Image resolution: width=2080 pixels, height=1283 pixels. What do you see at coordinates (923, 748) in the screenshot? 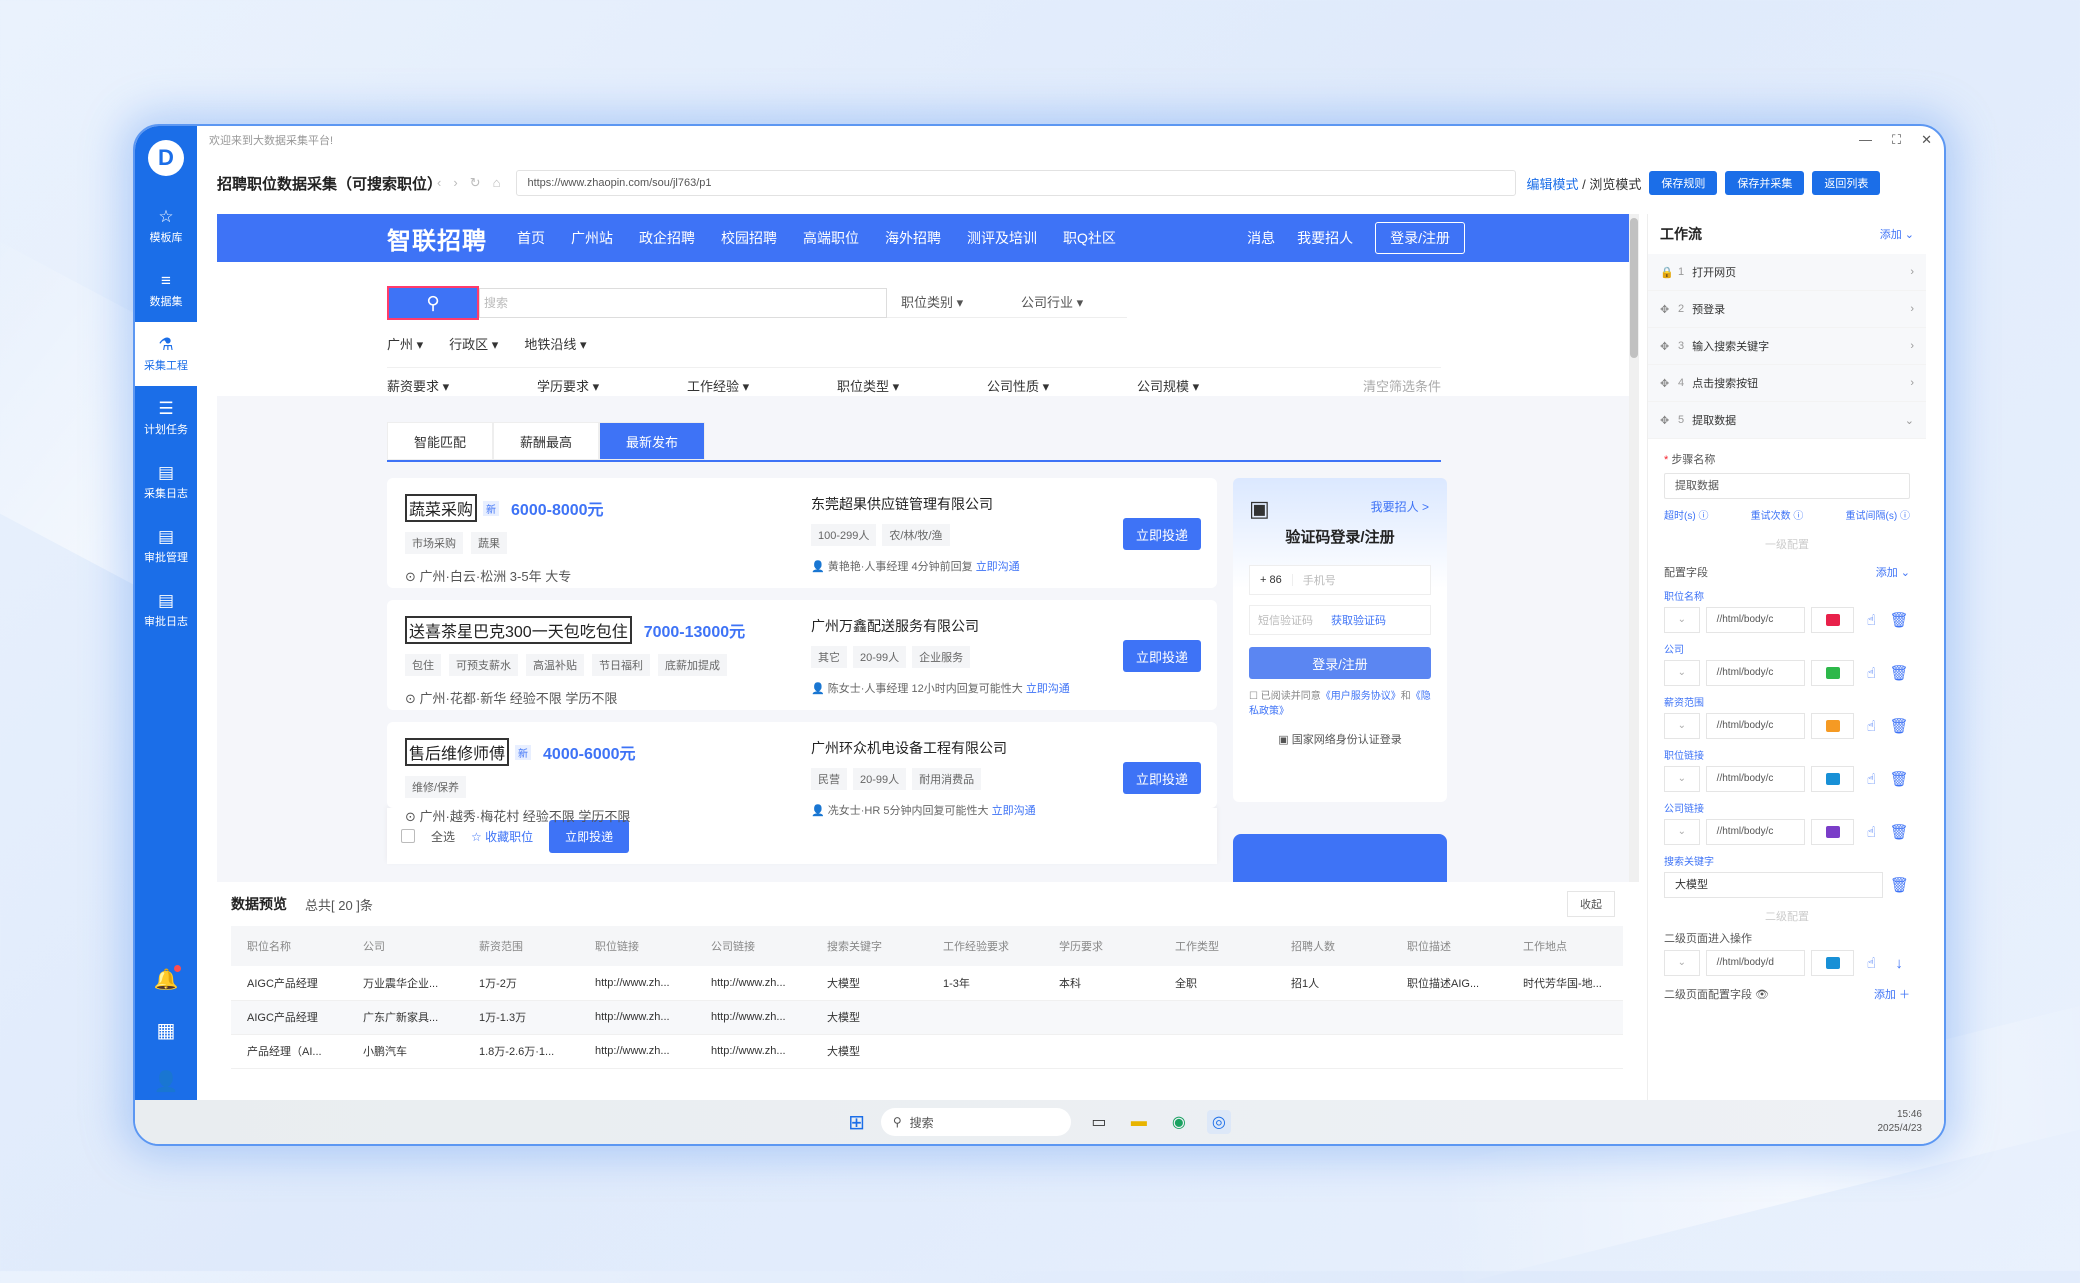
I see `company-name: 广州环众机电设备工程有限公司` at bounding box center [923, 748].